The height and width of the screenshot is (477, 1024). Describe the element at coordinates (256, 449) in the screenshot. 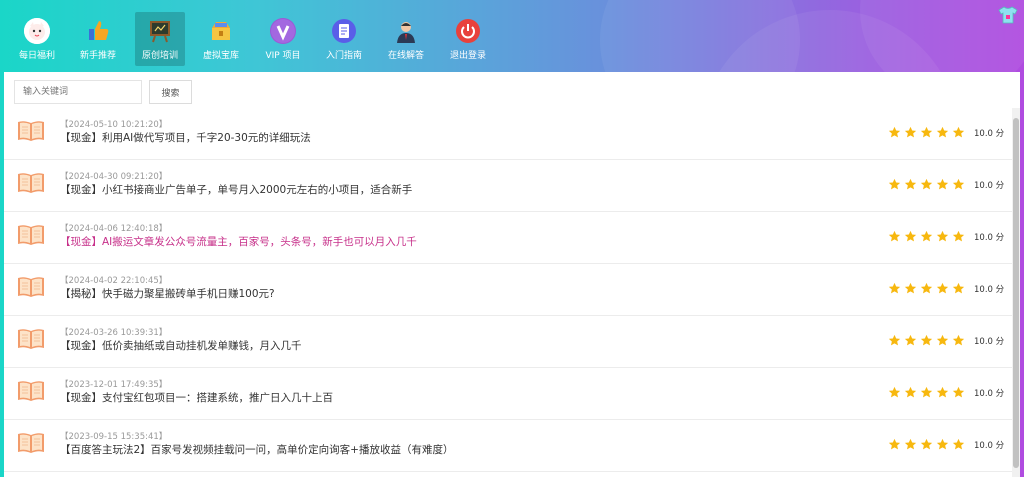

I see `article-title-link: 【百度答主玩法2】百家号发视频挂载问一问，高单价定向询客+播放收益（有难度）` at that location.